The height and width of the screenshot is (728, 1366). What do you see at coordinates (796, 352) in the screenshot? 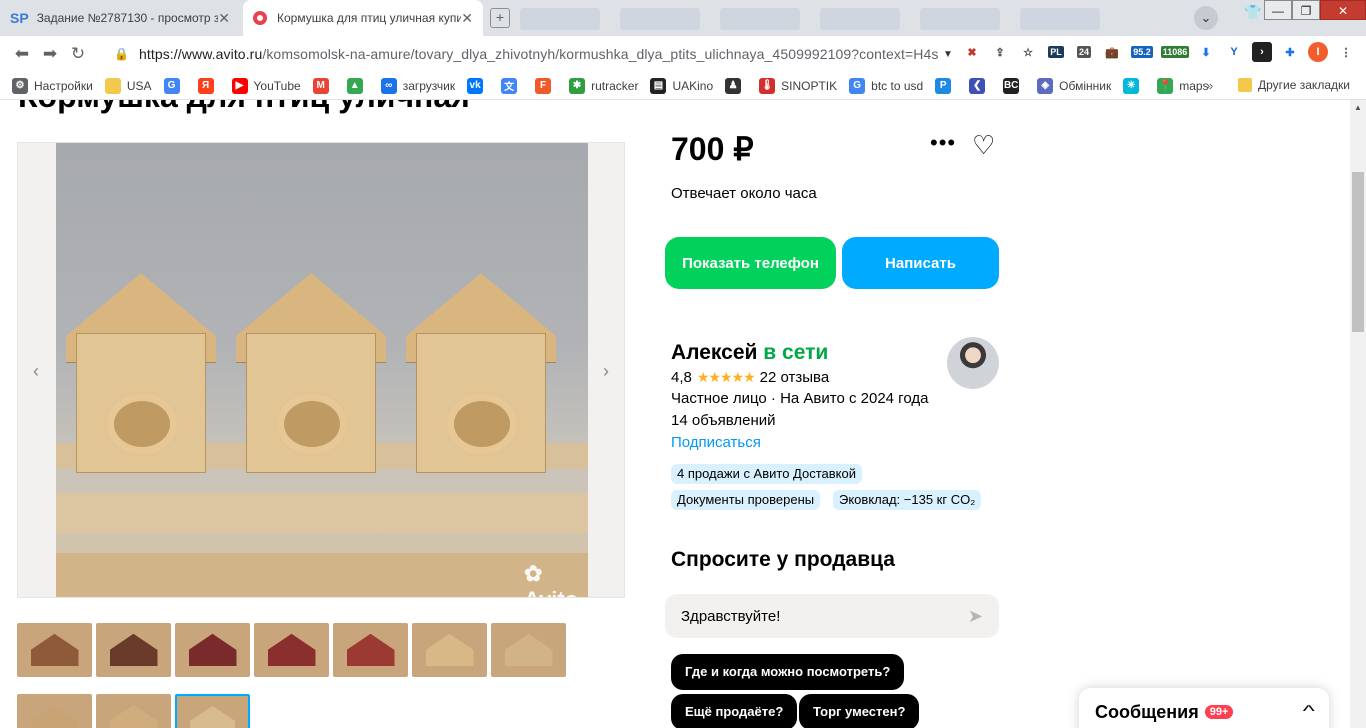
I see `online-status: в сети` at bounding box center [796, 352].